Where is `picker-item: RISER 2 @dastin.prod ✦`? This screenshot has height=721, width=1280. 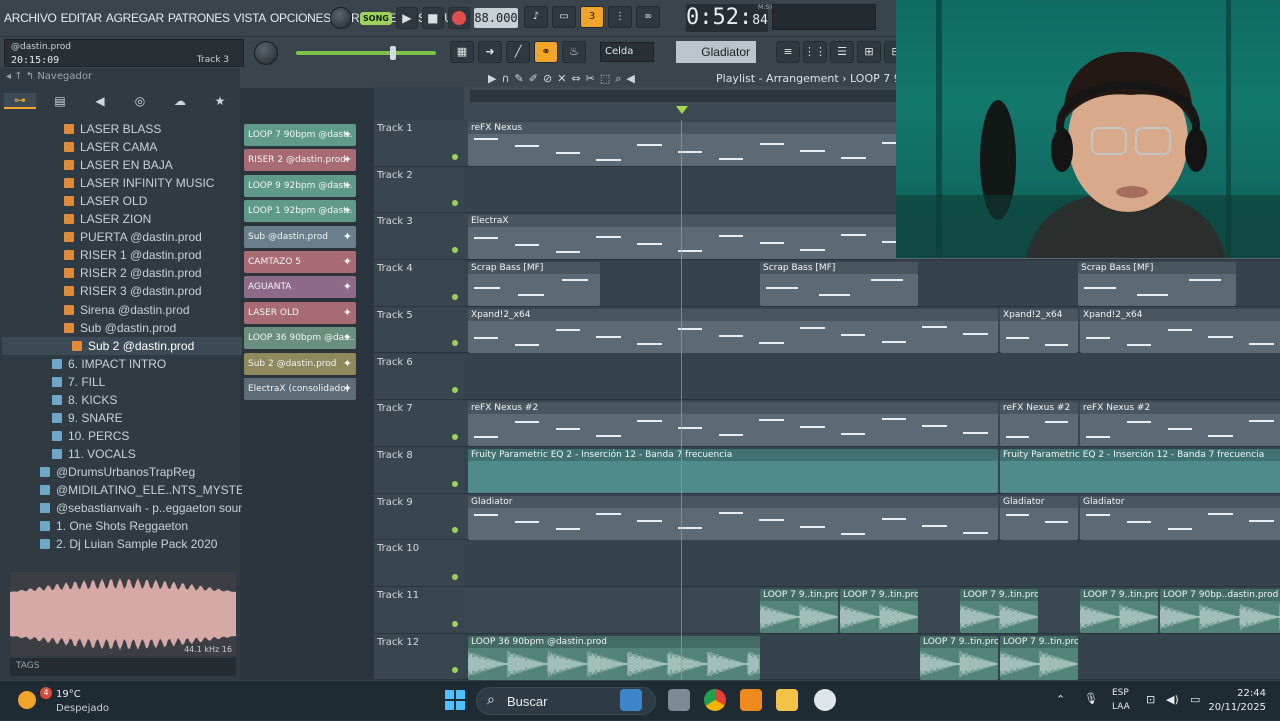 picker-item: RISER 2 @dastin.prod ✦ is located at coordinates (300, 160).